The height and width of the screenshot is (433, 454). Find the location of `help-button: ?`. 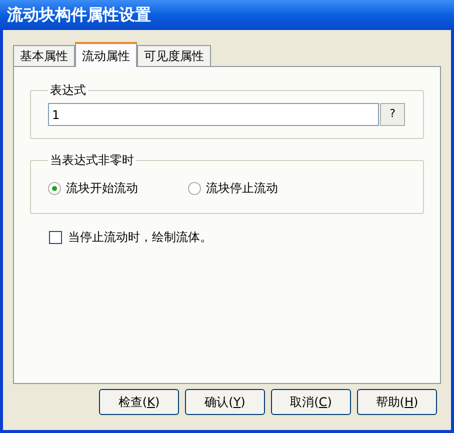

help-button: ? is located at coordinates (392, 114).